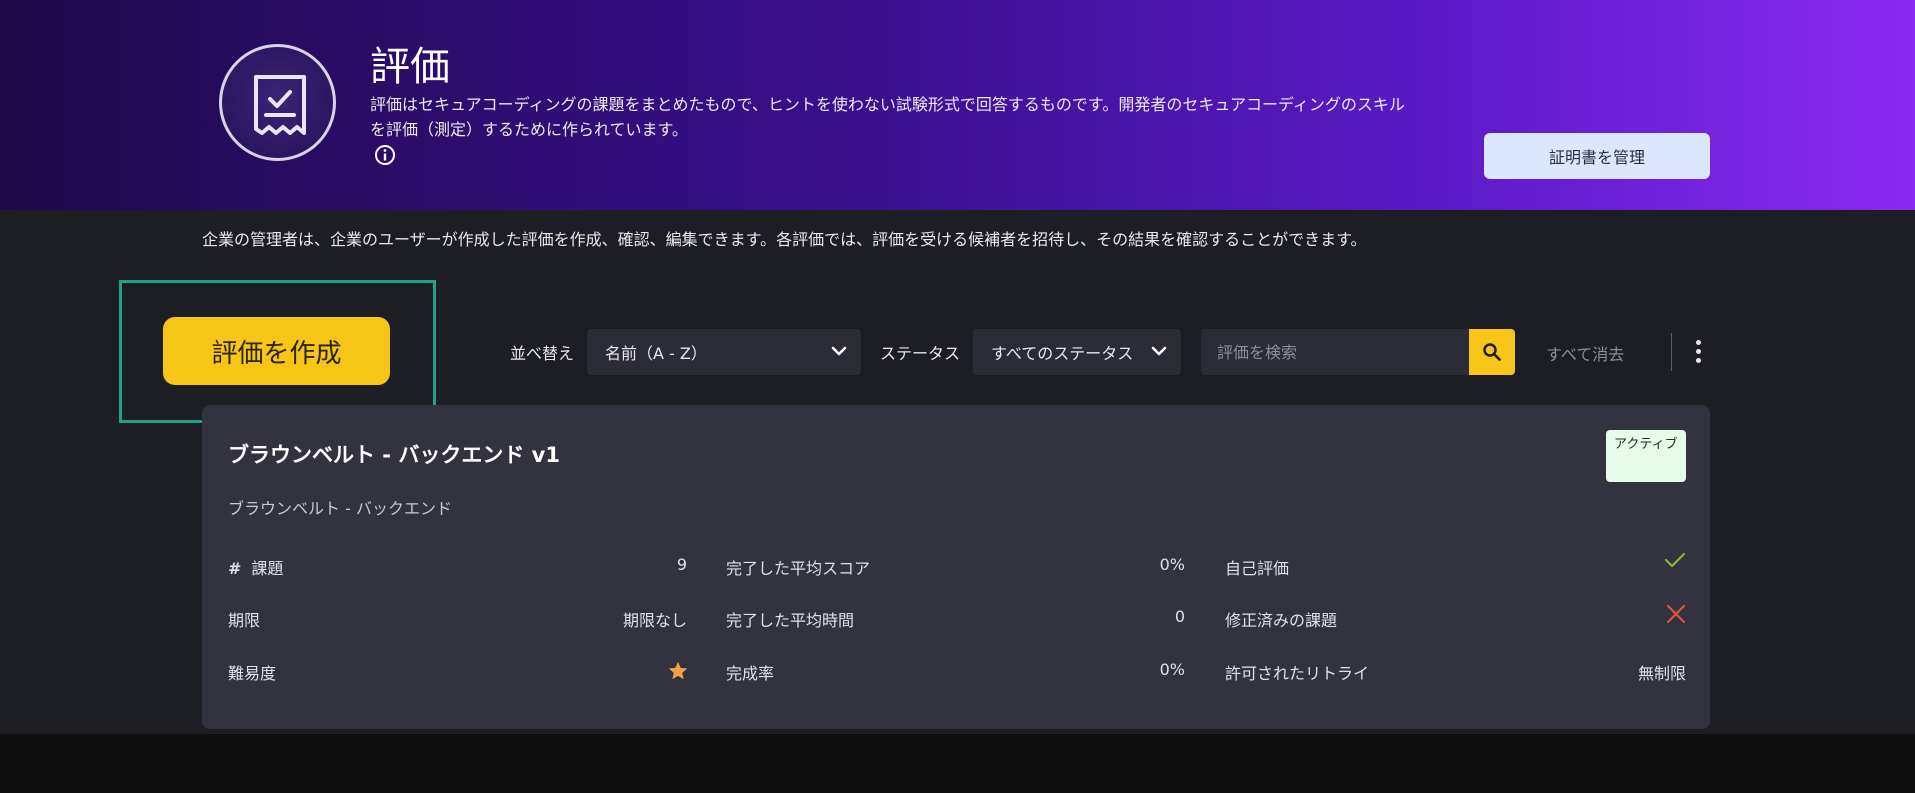 This screenshot has width=1915, height=793. I want to click on check-icon, so click(1675, 562).